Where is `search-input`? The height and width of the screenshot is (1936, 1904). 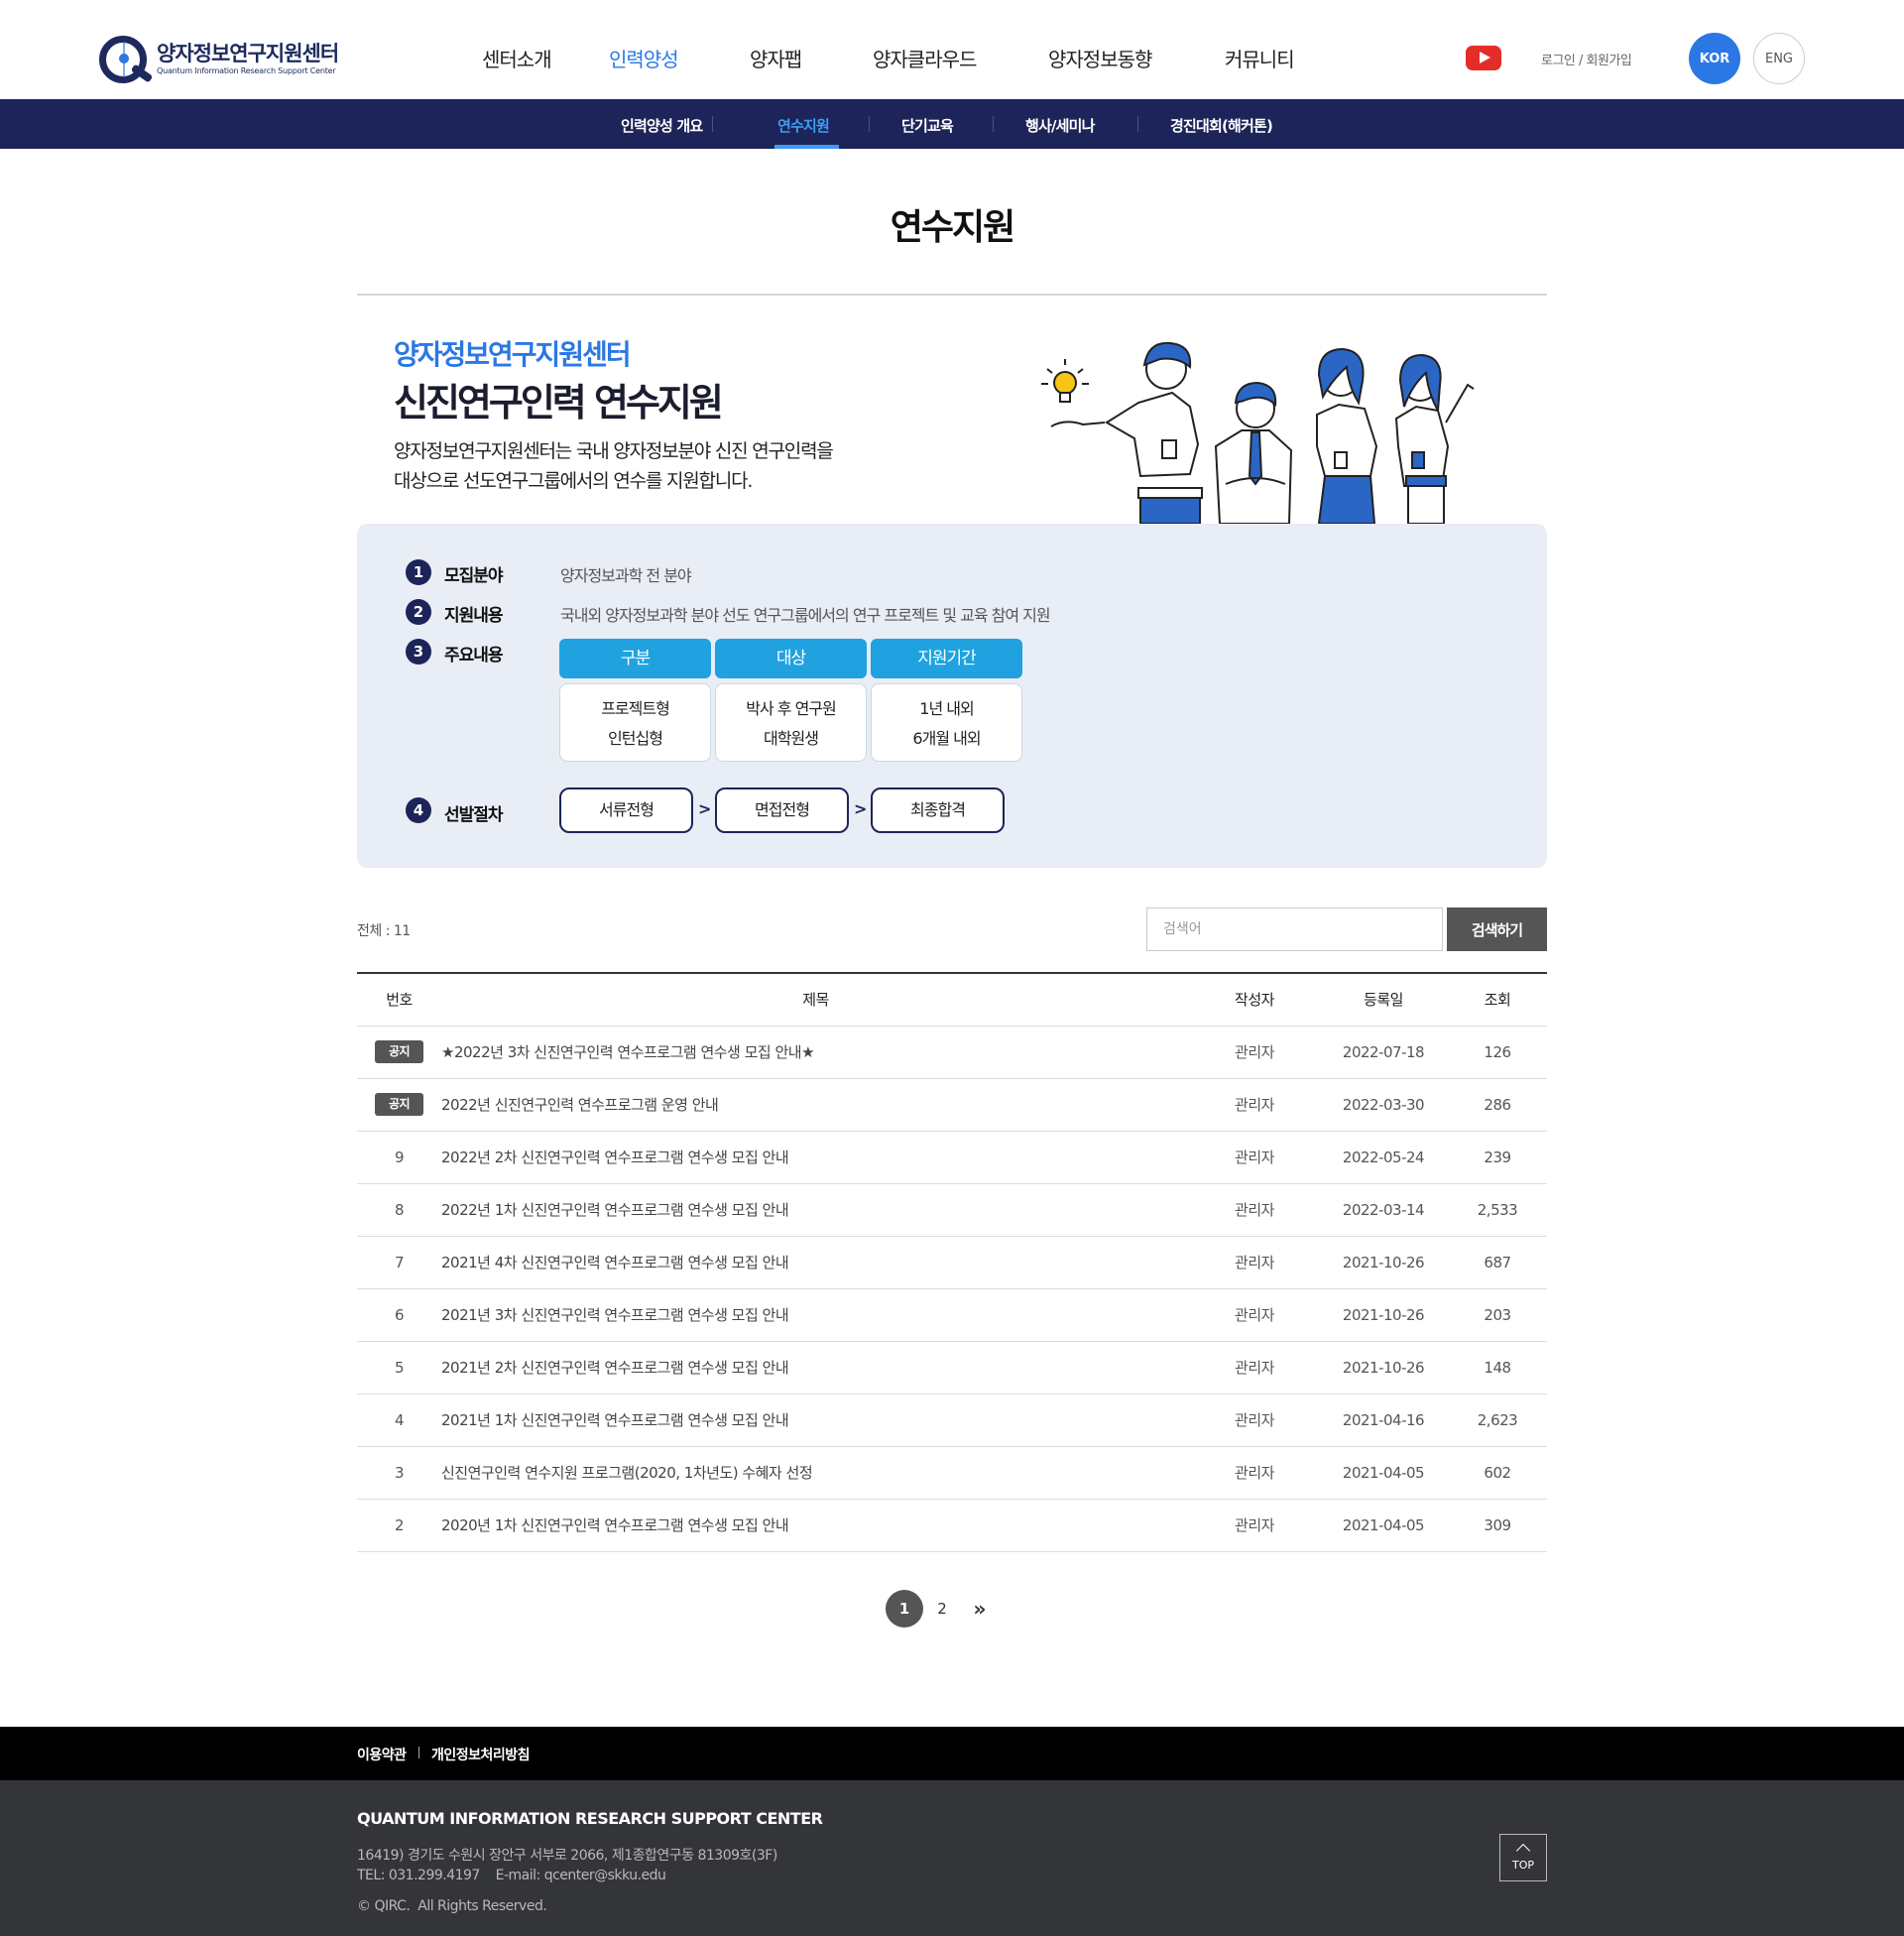
search-input is located at coordinates (1294, 929).